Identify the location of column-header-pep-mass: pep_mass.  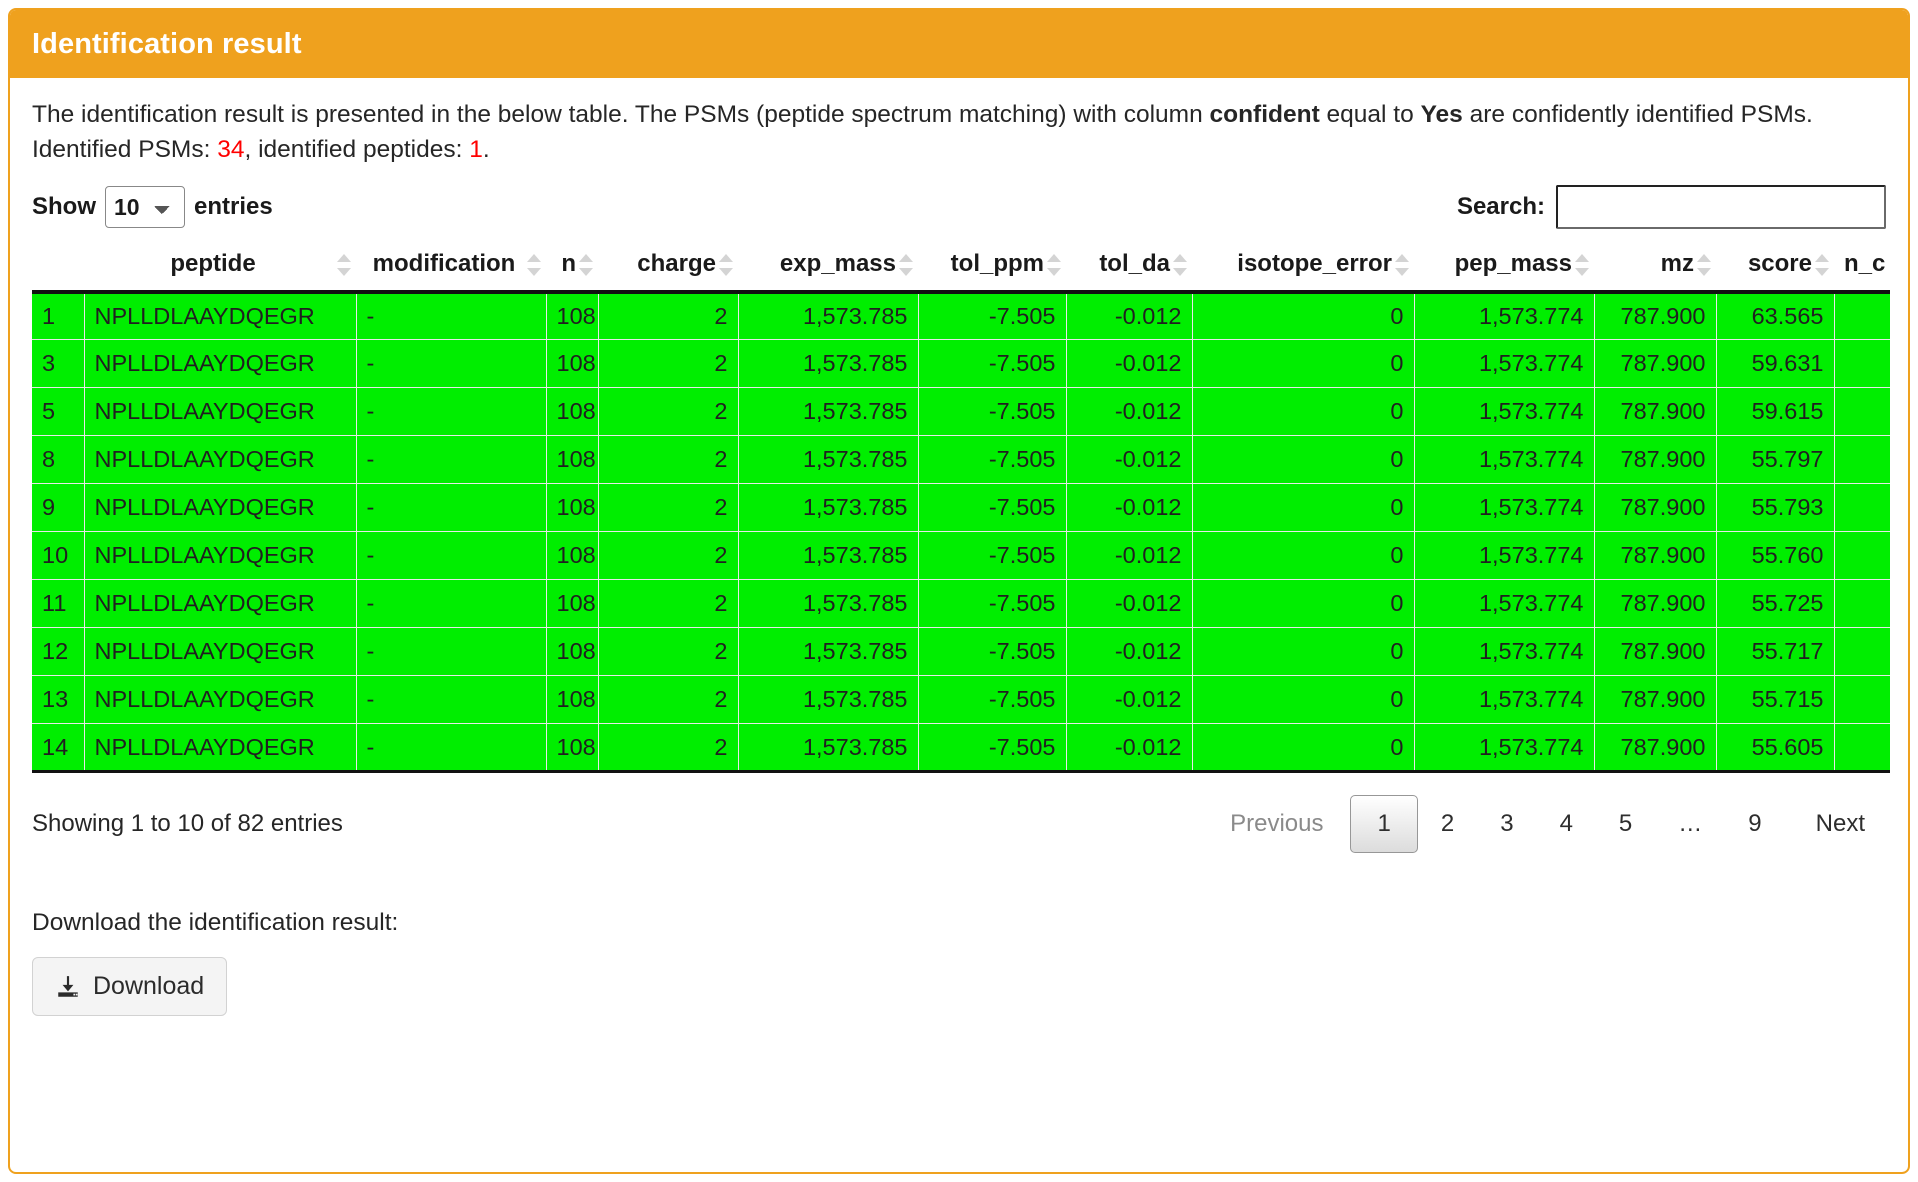
(1504, 268).